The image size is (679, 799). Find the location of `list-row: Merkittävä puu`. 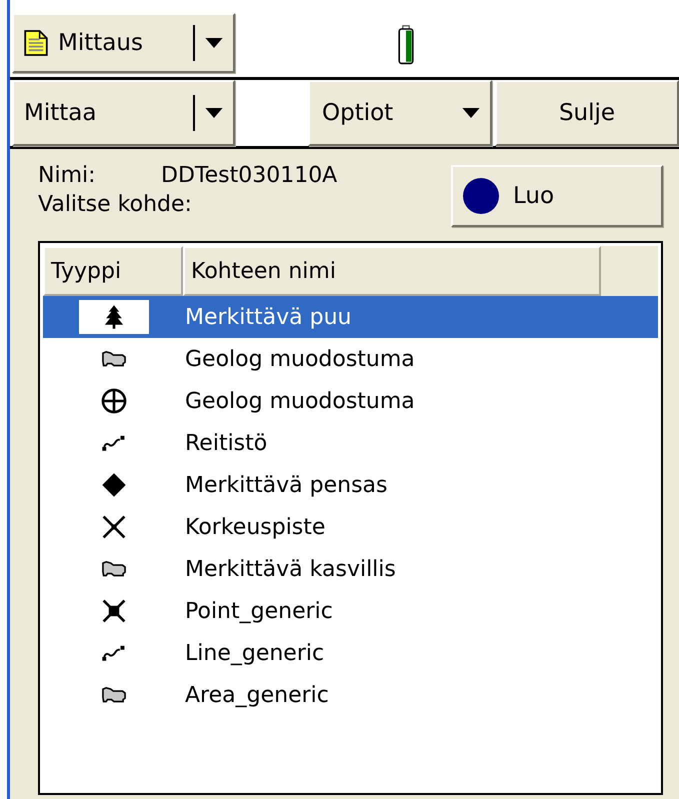

list-row: Merkittävä puu is located at coordinates (350, 317).